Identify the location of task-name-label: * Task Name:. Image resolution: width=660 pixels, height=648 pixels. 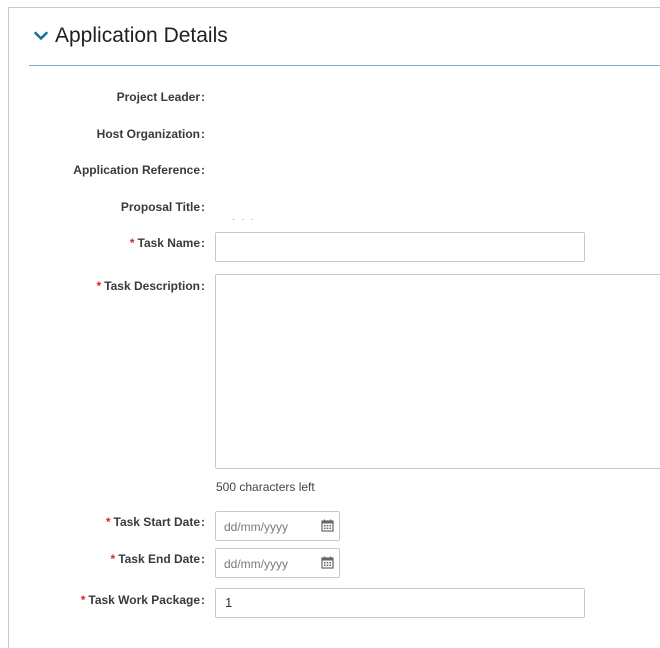
(167, 243).